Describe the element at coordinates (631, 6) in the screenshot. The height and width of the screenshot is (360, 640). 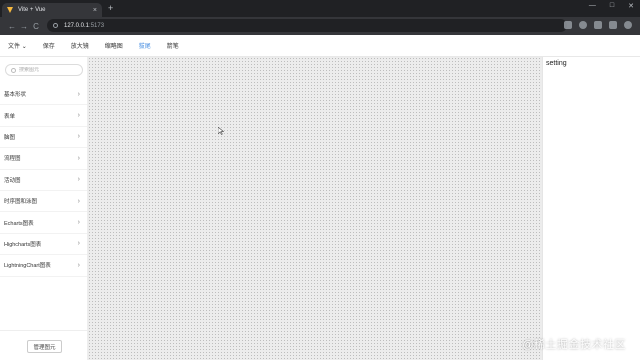
I see `close-window-icon: ✕` at that location.